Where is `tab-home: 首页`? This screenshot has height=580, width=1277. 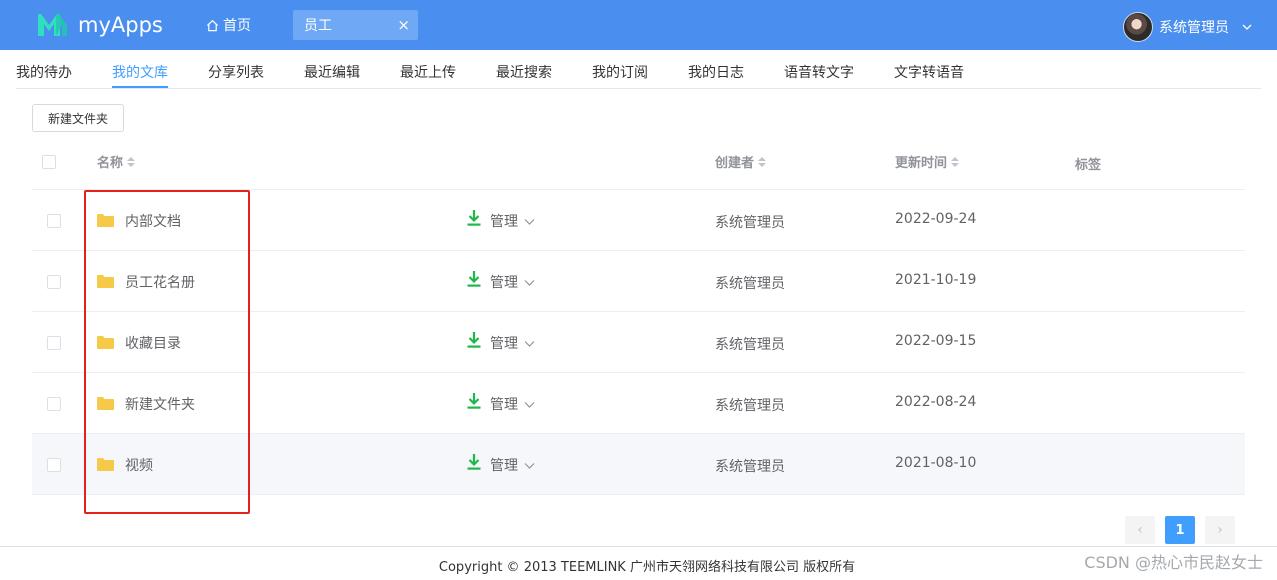
tab-home: 首页 is located at coordinates (228, 25).